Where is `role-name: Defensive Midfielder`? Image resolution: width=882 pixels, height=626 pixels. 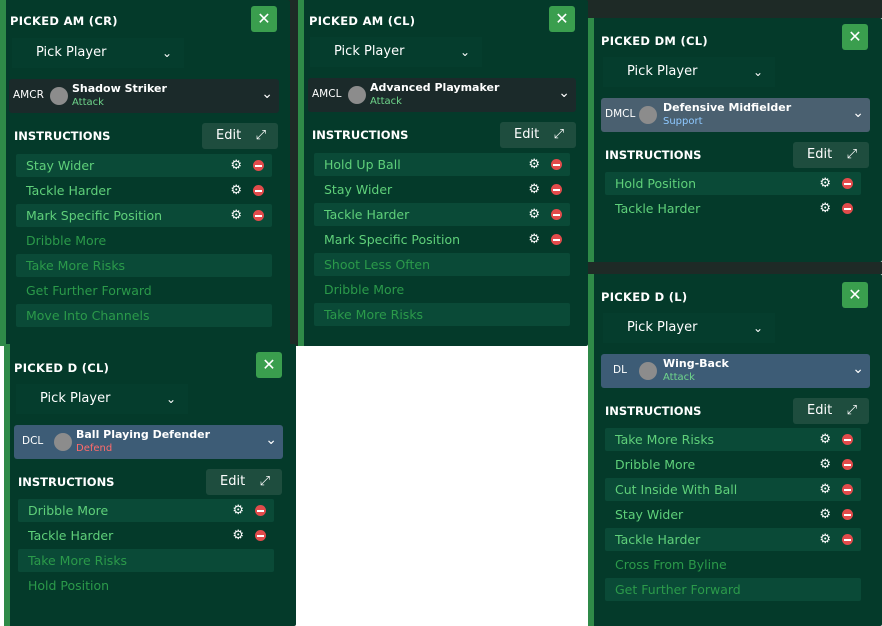
role-name: Defensive Midfielder is located at coordinates (727, 107).